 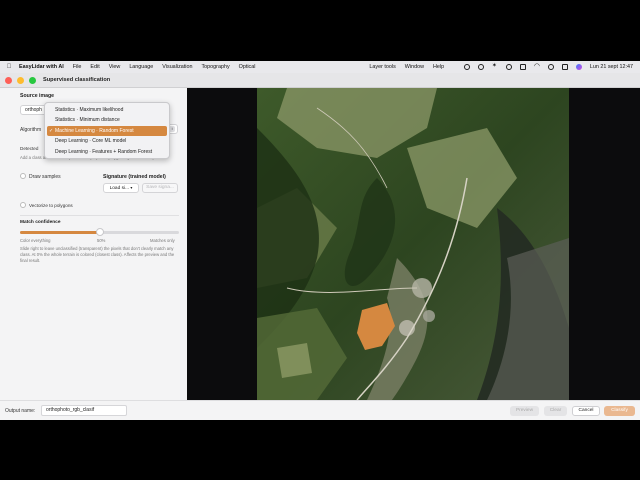 What do you see at coordinates (99, 215) in the screenshot?
I see `divider` at bounding box center [99, 215].